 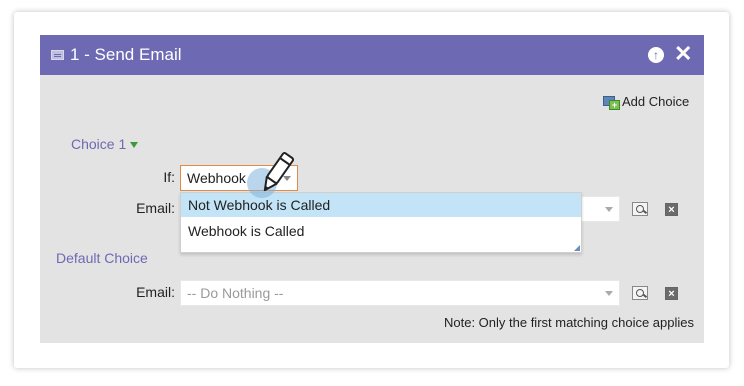 I want to click on email-card-icon, so click(x=57, y=55).